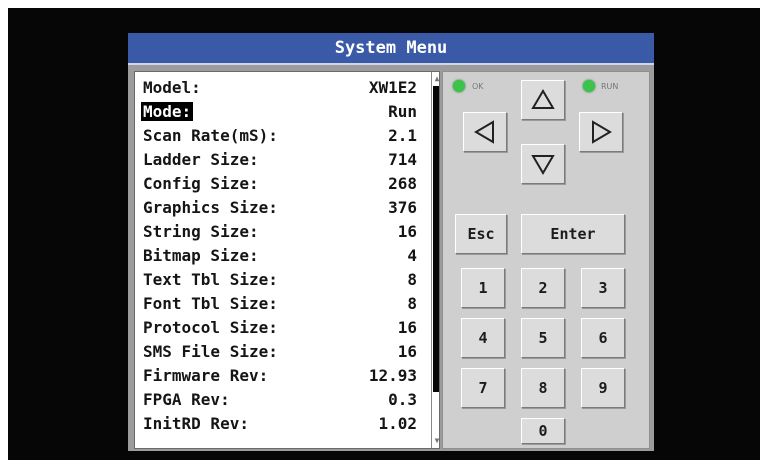 This screenshot has height=467, width=770. What do you see at coordinates (543, 431) in the screenshot?
I see `key-0-button: 0` at bounding box center [543, 431].